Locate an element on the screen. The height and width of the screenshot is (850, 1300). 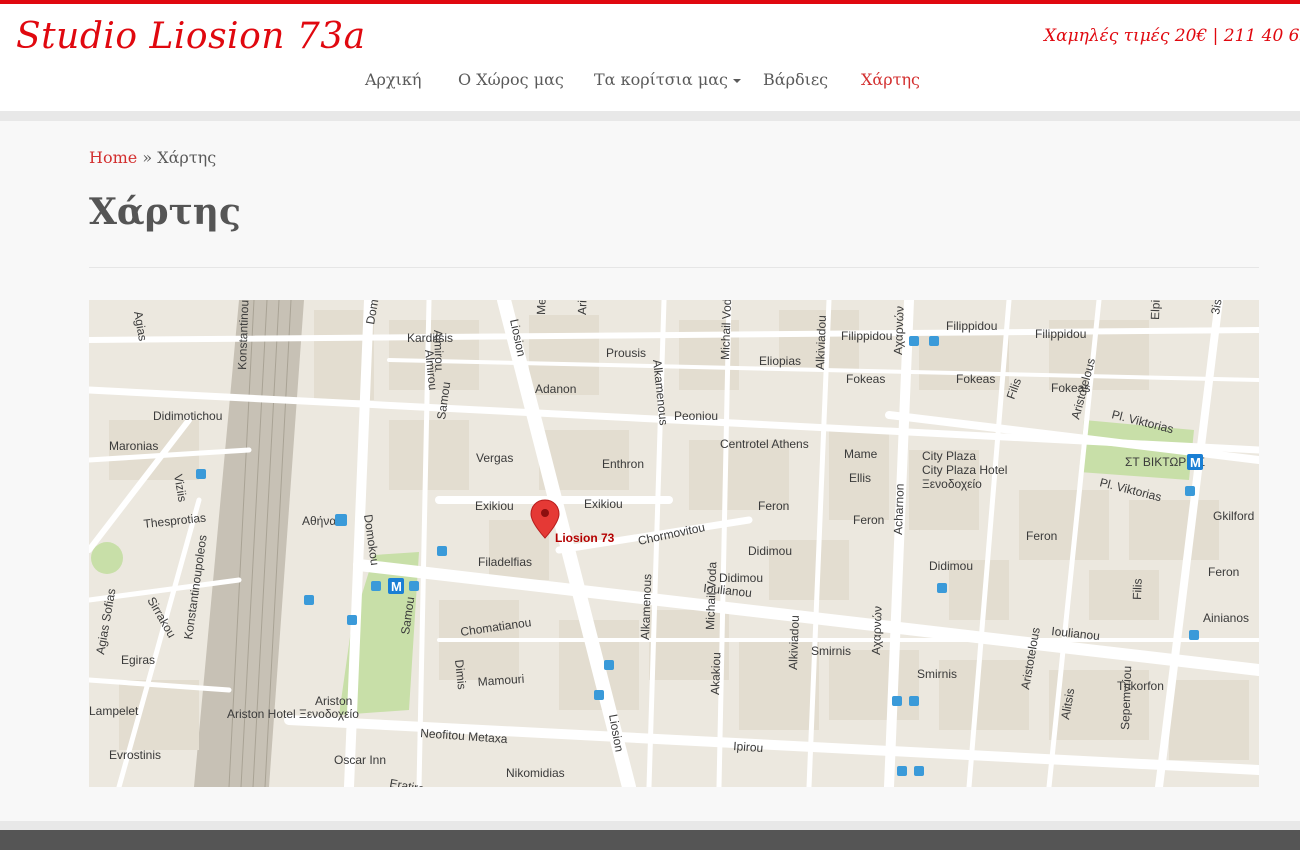
street-label: Filis is located at coordinates (1137, 589).